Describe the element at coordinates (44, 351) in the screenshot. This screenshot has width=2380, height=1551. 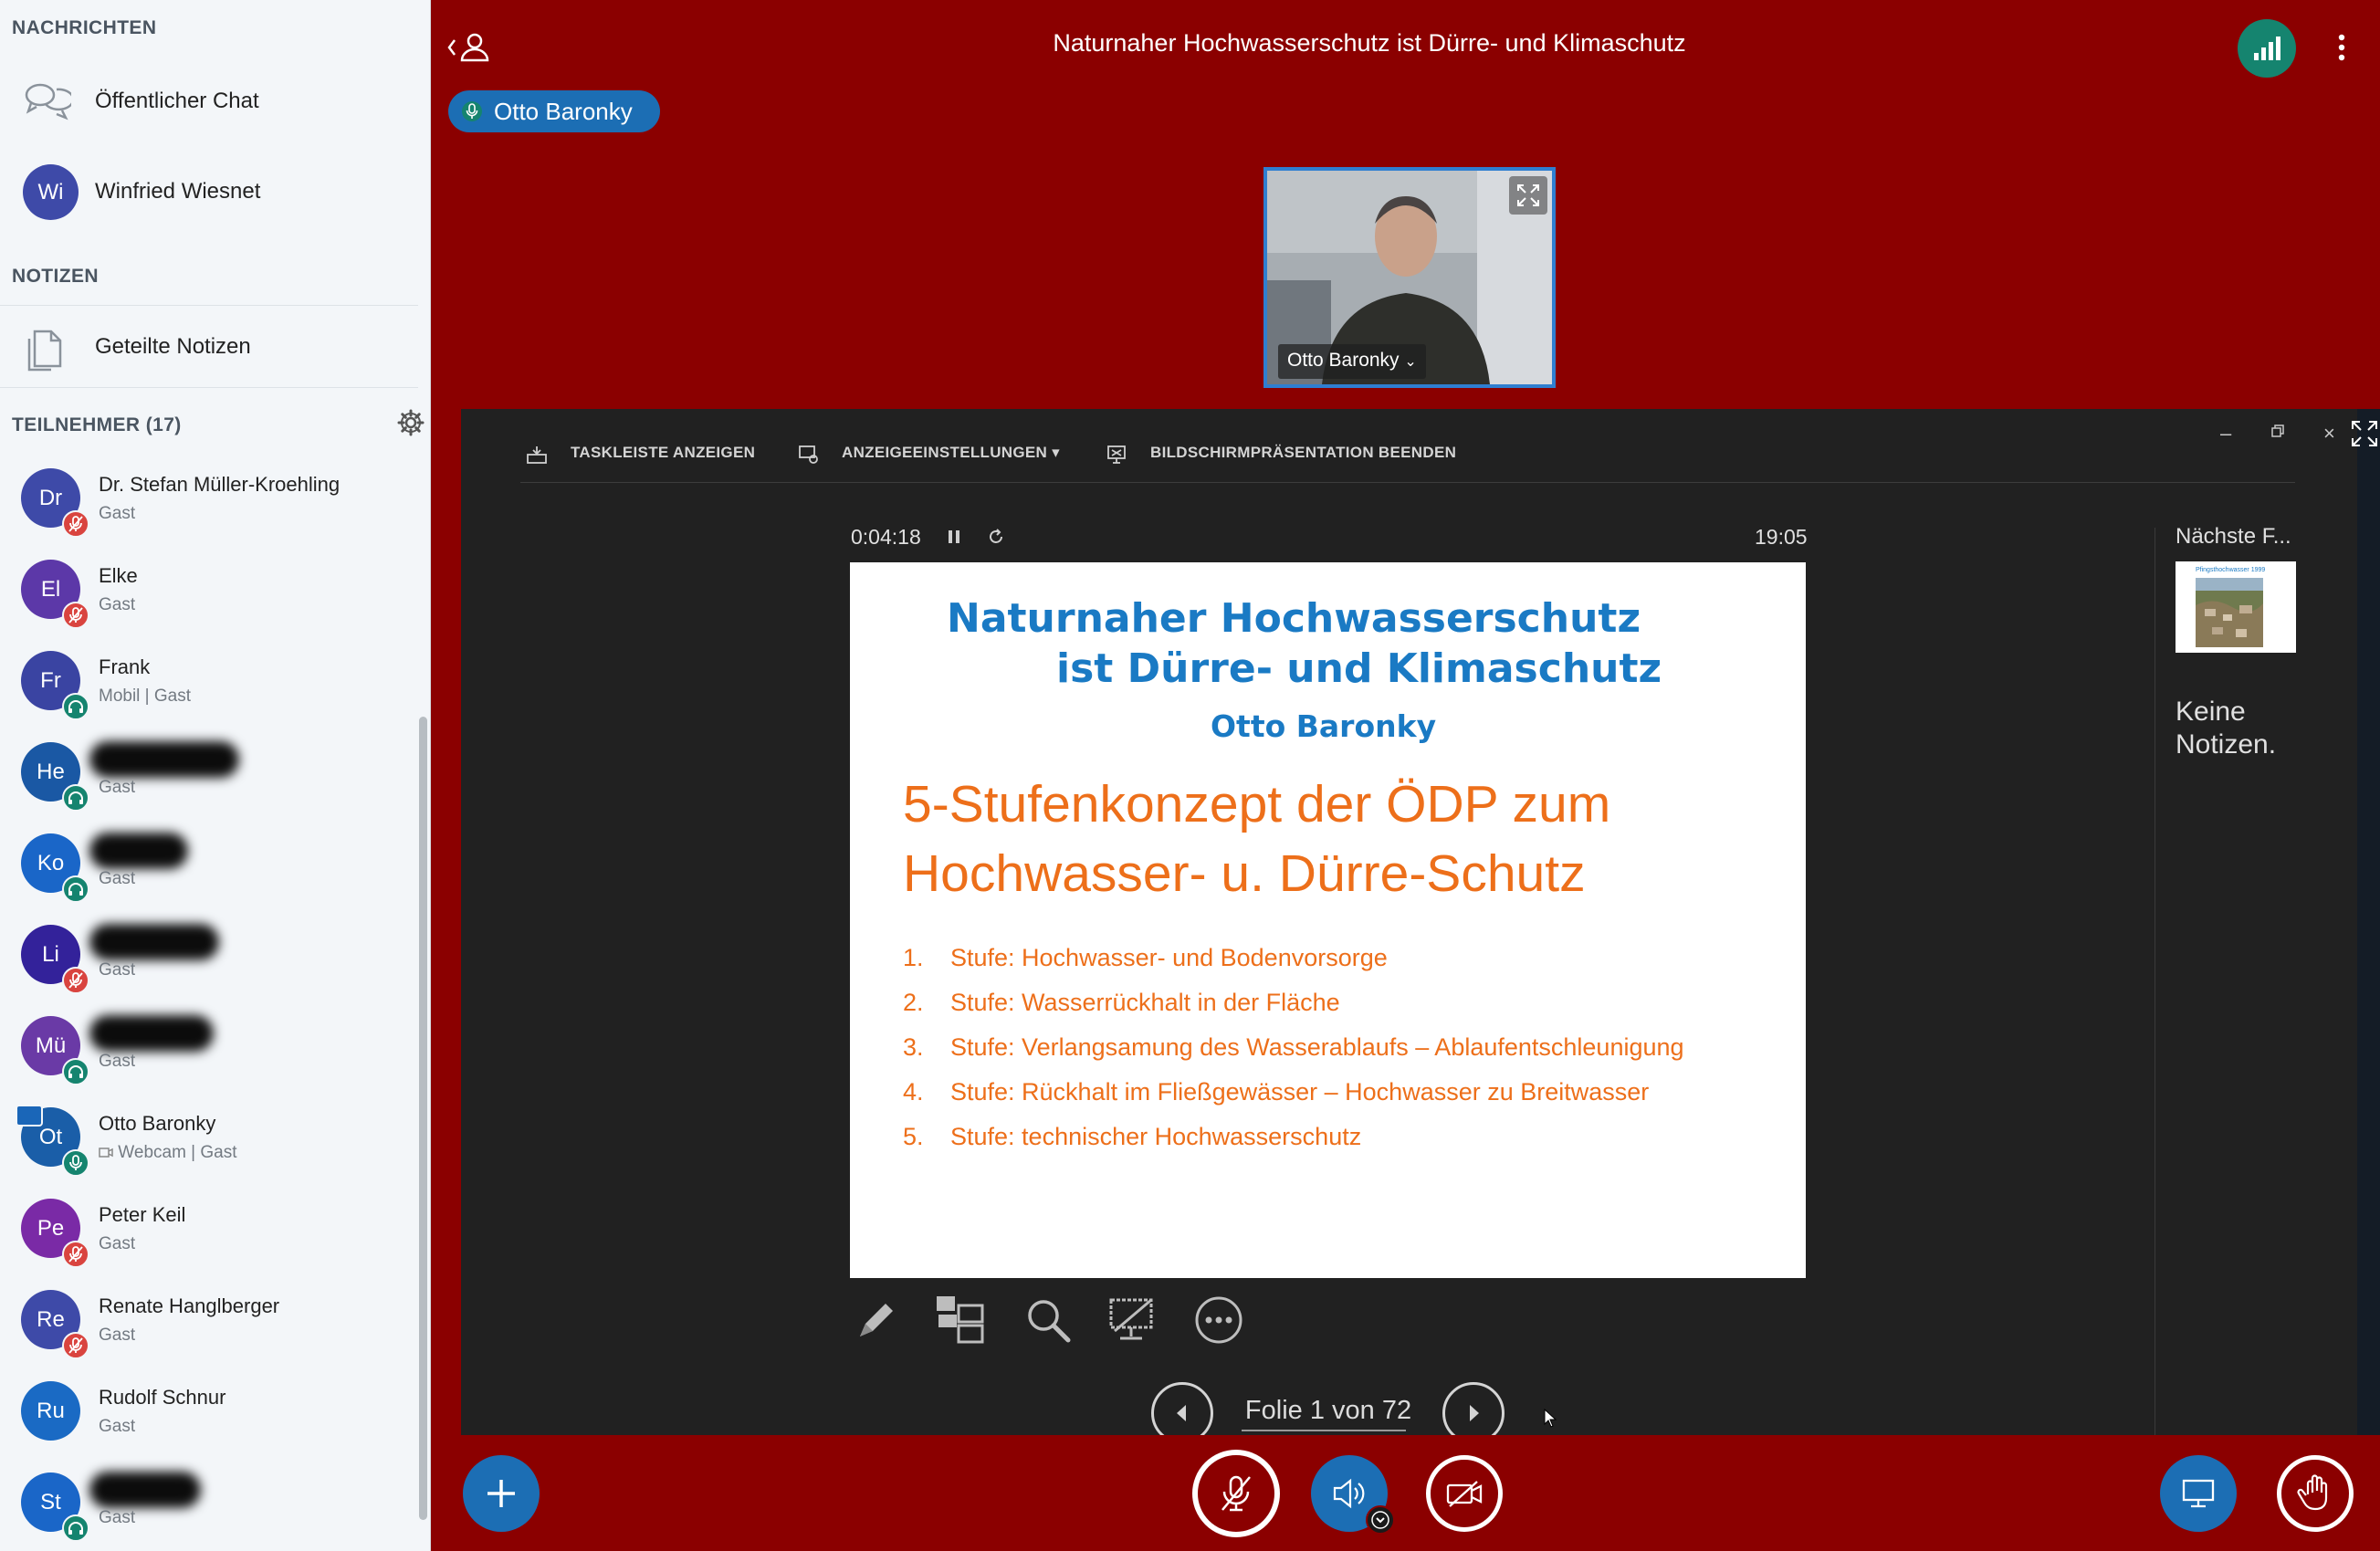
I see `document-icon` at that location.